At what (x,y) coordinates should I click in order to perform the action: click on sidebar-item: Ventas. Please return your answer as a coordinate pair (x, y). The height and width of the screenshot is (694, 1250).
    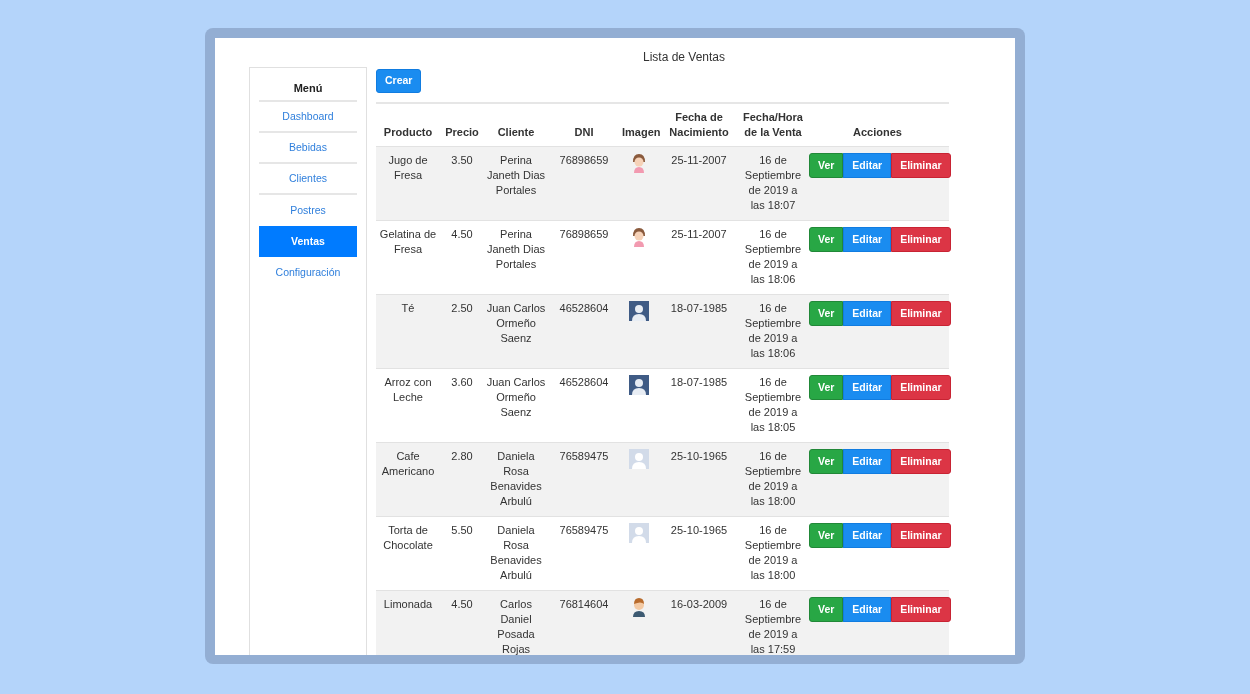
    Looking at the image, I should click on (308, 241).